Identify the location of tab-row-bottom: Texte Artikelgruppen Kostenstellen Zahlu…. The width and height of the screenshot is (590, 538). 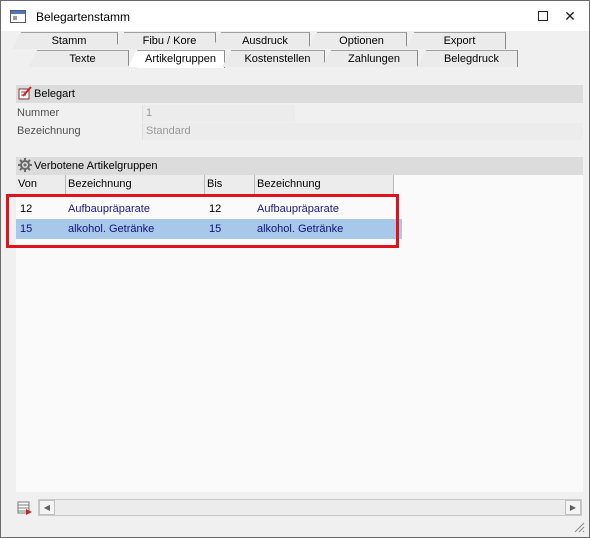
(295, 59).